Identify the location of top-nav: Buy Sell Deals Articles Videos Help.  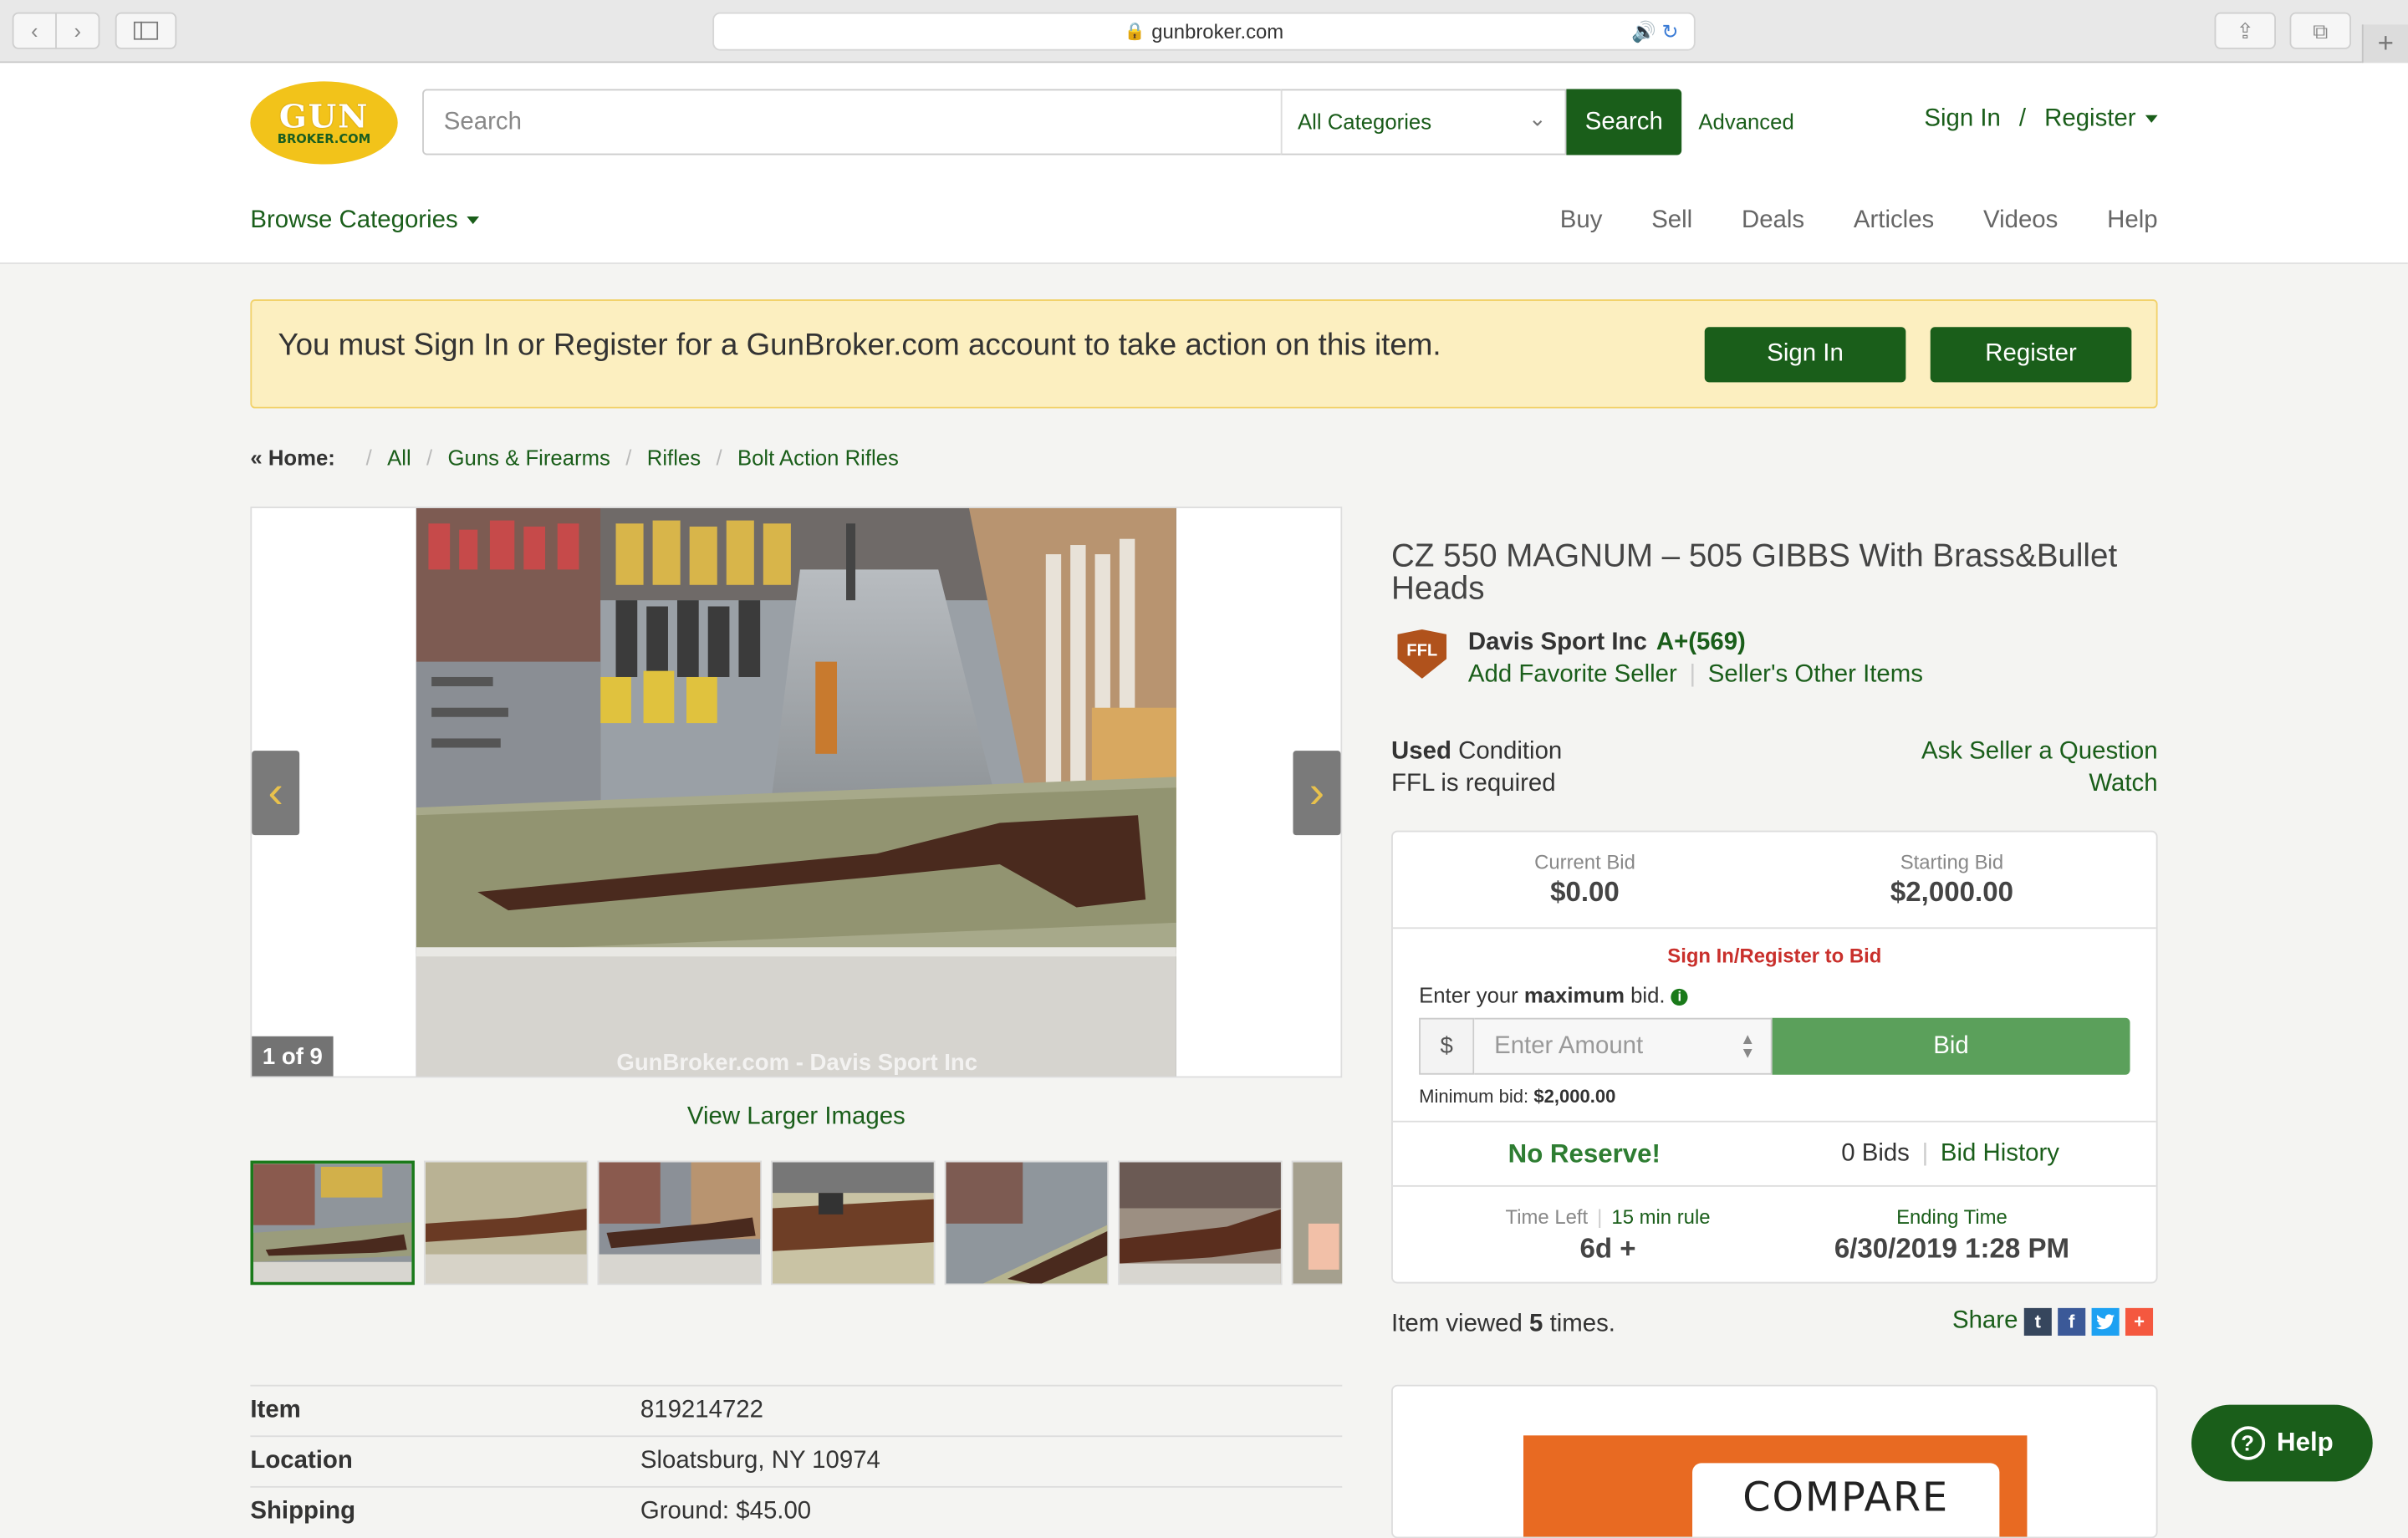
(1859, 221).